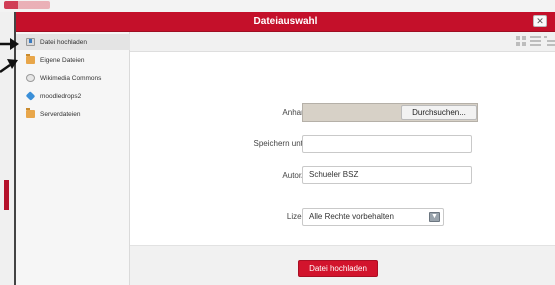 The image size is (555, 285). What do you see at coordinates (342, 42) in the screenshot?
I see `view-toolbar` at bounding box center [342, 42].